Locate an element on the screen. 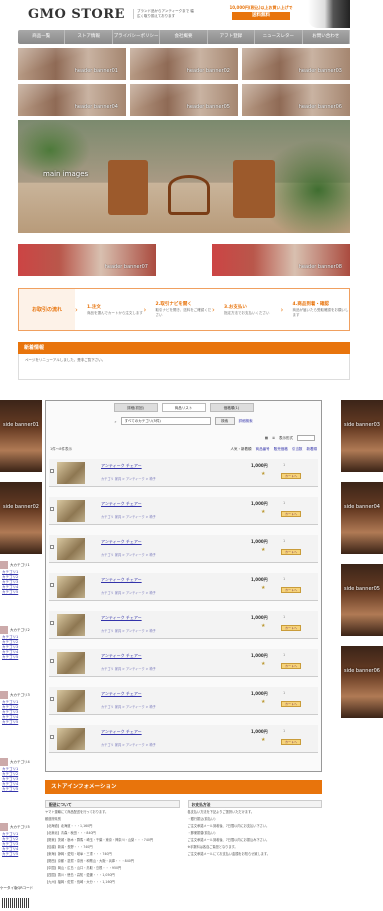 This screenshot has height=911, width=383. category-heading: 大カテゴリ4 is located at coordinates (21, 762).